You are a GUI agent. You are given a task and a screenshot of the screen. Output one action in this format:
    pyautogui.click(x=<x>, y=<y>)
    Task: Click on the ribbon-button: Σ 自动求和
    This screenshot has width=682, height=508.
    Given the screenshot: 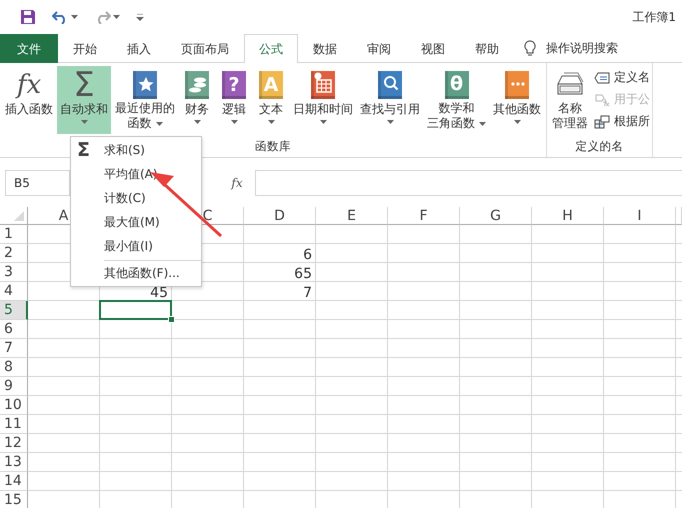 What is the action you would take?
    pyautogui.click(x=84, y=100)
    